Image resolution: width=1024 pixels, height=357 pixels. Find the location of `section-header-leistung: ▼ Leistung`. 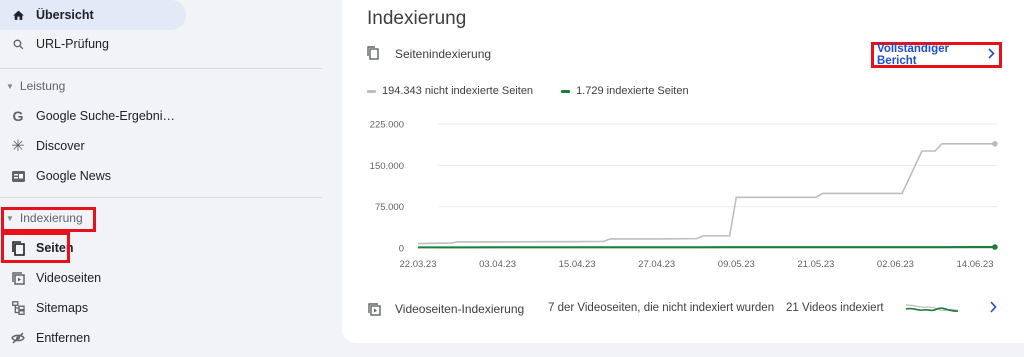

section-header-leistung: ▼ Leistung is located at coordinates (32, 86).